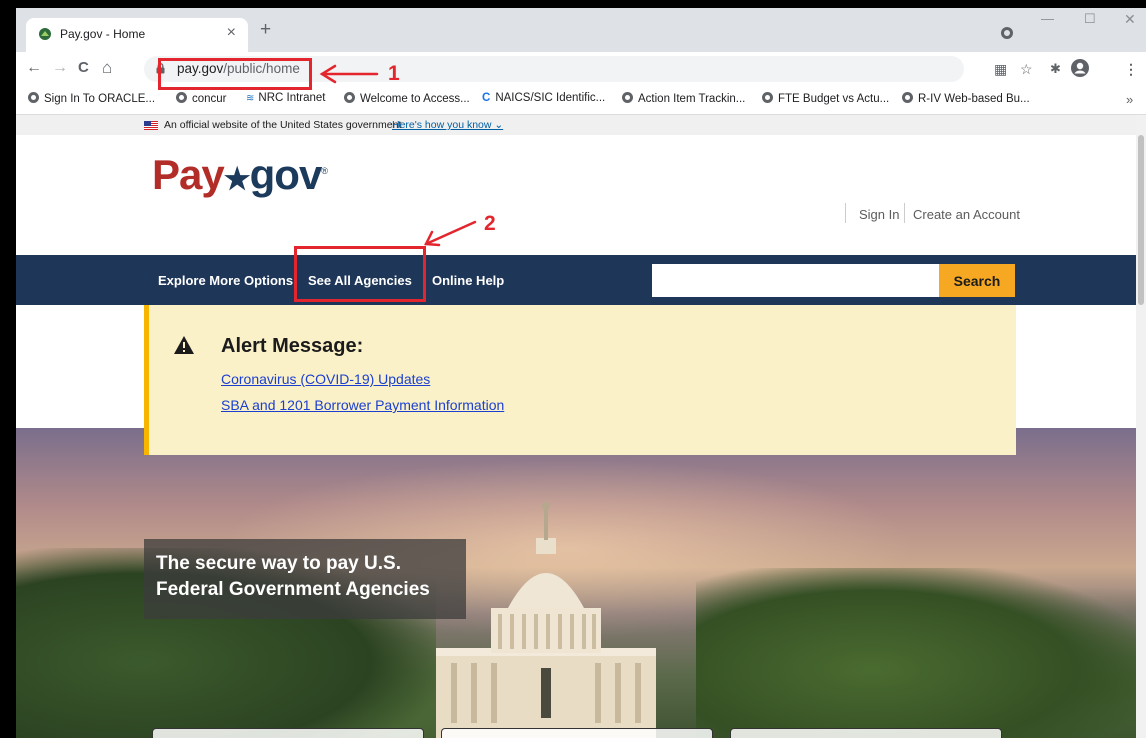 Image resolution: width=1146 pixels, height=738 pixels. What do you see at coordinates (1141, 220) in the screenshot?
I see `scrollbar-thumb` at bounding box center [1141, 220].